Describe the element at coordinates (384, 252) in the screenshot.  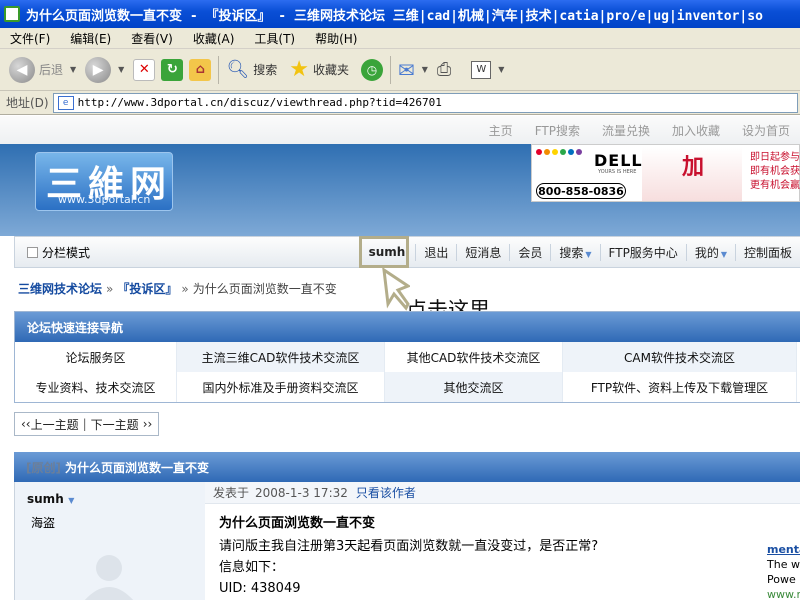
I see `annotation-highlight-box` at that location.